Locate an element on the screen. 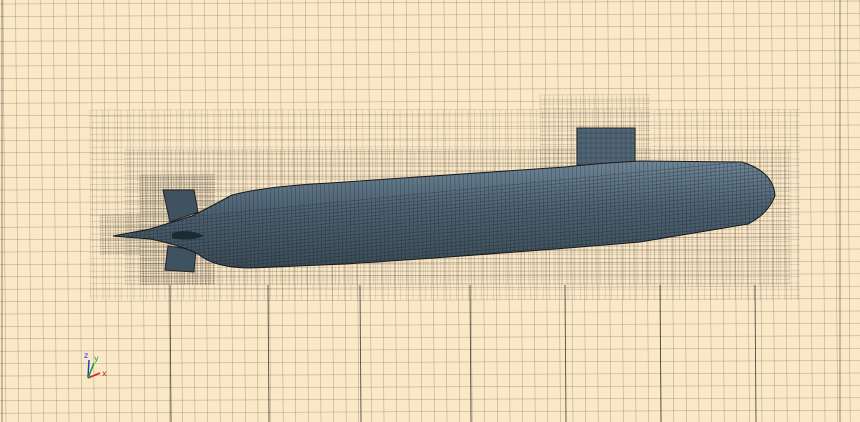 Image resolution: width=860 pixels, height=422 pixels. y-axis-label: y is located at coordinates (96, 358).